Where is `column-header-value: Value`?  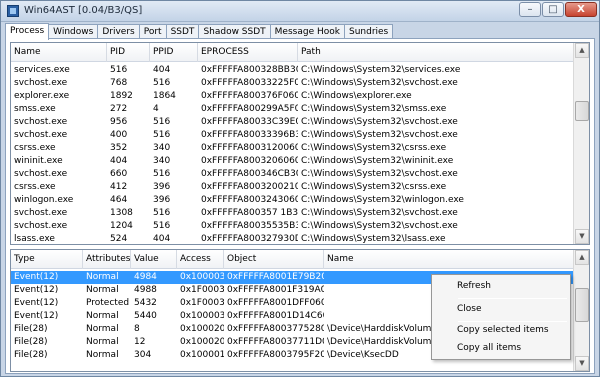 column-header-value: Value is located at coordinates (154, 259).